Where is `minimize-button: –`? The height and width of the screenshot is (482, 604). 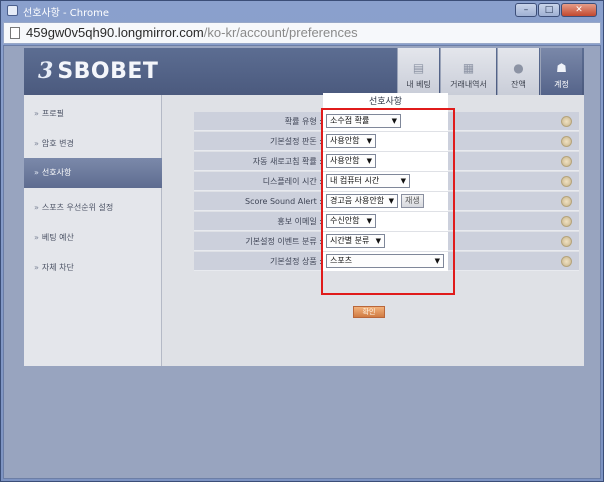
minimize-button: – is located at coordinates (526, 10).